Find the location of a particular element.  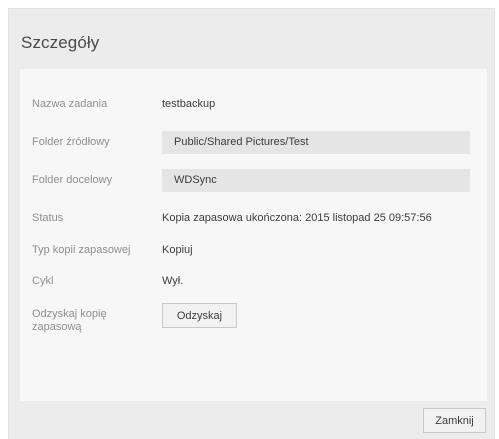

dest-folder-field: WDSync is located at coordinates (316, 180).